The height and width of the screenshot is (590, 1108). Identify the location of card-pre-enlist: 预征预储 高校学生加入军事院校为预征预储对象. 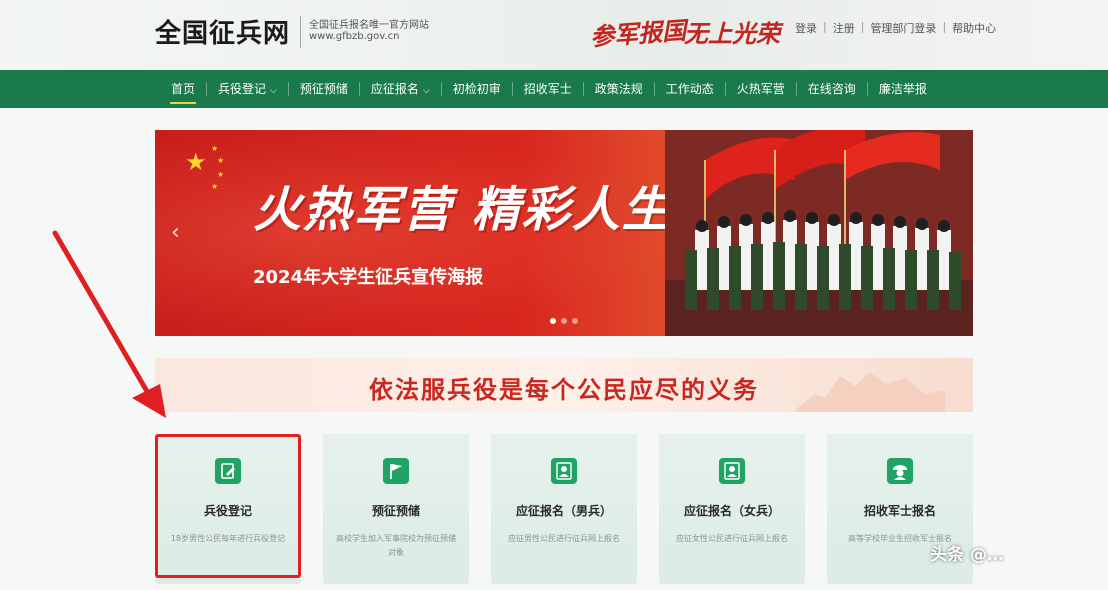
(396, 509).